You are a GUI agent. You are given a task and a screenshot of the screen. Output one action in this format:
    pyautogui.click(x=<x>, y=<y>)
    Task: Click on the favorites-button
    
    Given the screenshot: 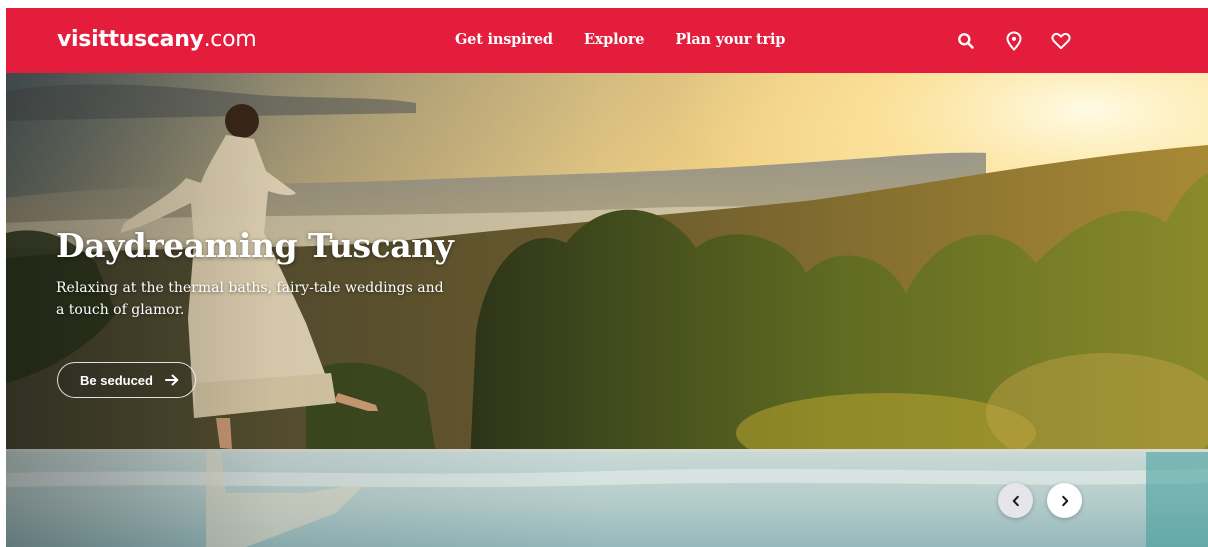 What is the action you would take?
    pyautogui.click(x=1061, y=41)
    